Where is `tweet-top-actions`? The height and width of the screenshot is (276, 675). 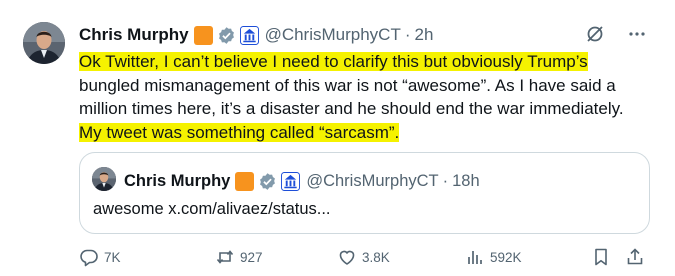
tweet-top-actions is located at coordinates (616, 34).